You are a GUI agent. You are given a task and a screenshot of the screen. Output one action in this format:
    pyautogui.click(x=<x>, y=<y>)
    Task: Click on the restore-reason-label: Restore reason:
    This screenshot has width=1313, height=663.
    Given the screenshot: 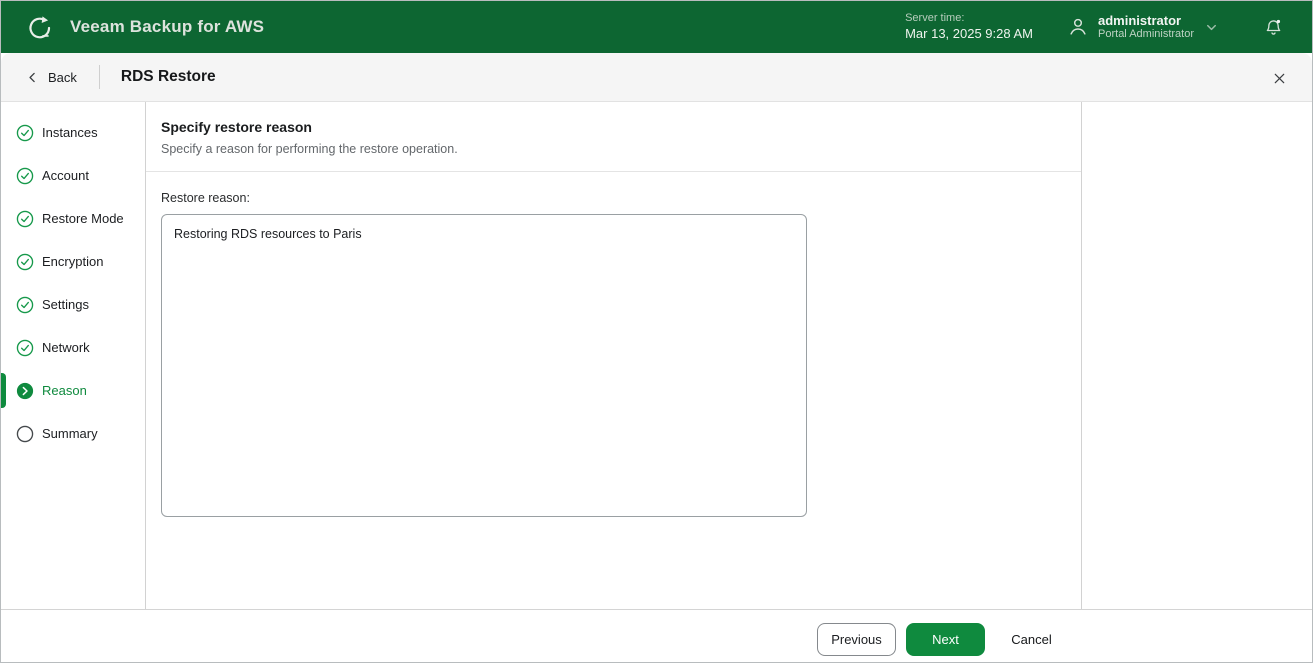 What is the action you would take?
    pyautogui.click(x=205, y=198)
    